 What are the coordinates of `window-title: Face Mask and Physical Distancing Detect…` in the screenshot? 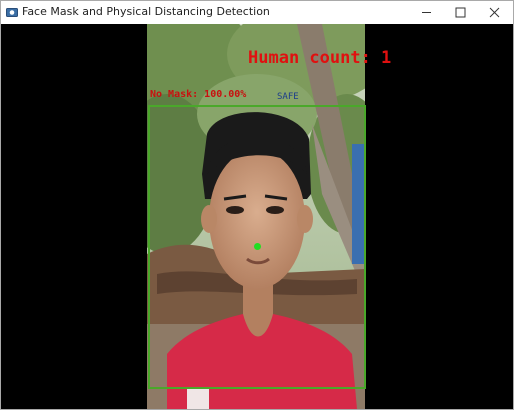 It's located at (146, 11).